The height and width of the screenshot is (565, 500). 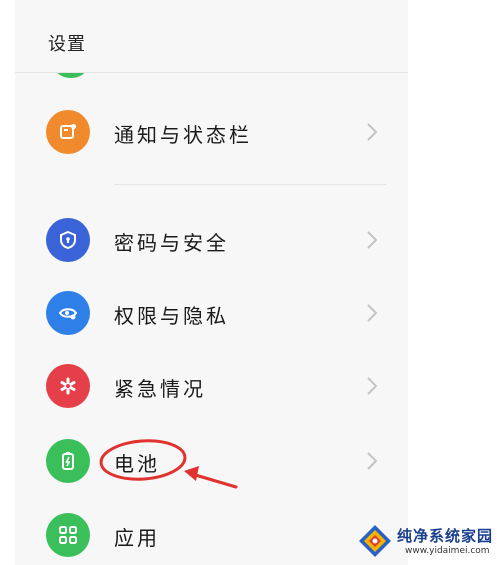 I want to click on settings-item-permissions-privacy: 权限与隐私, so click(x=211, y=313).